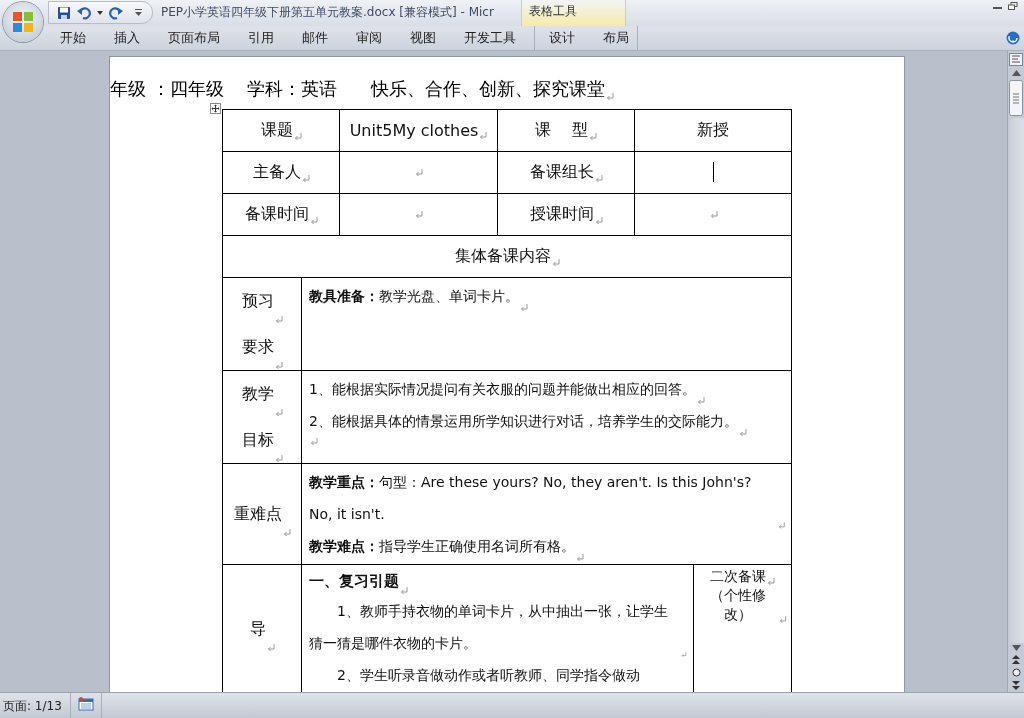 This screenshot has height=718, width=1024. What do you see at coordinates (35, 705) in the screenshot?
I see `page-indicator: 页面: 1/13` at bounding box center [35, 705].